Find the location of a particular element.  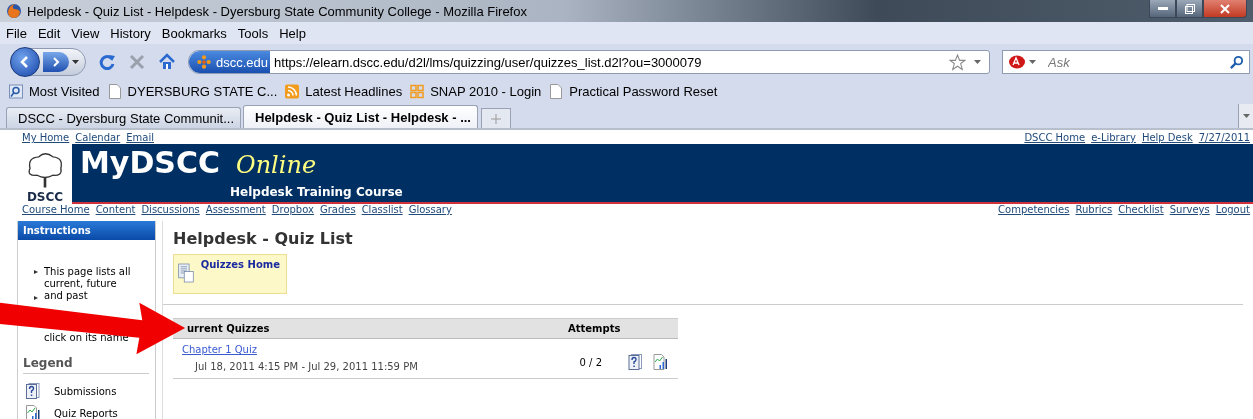

forward-button is located at coordinates (56, 62).